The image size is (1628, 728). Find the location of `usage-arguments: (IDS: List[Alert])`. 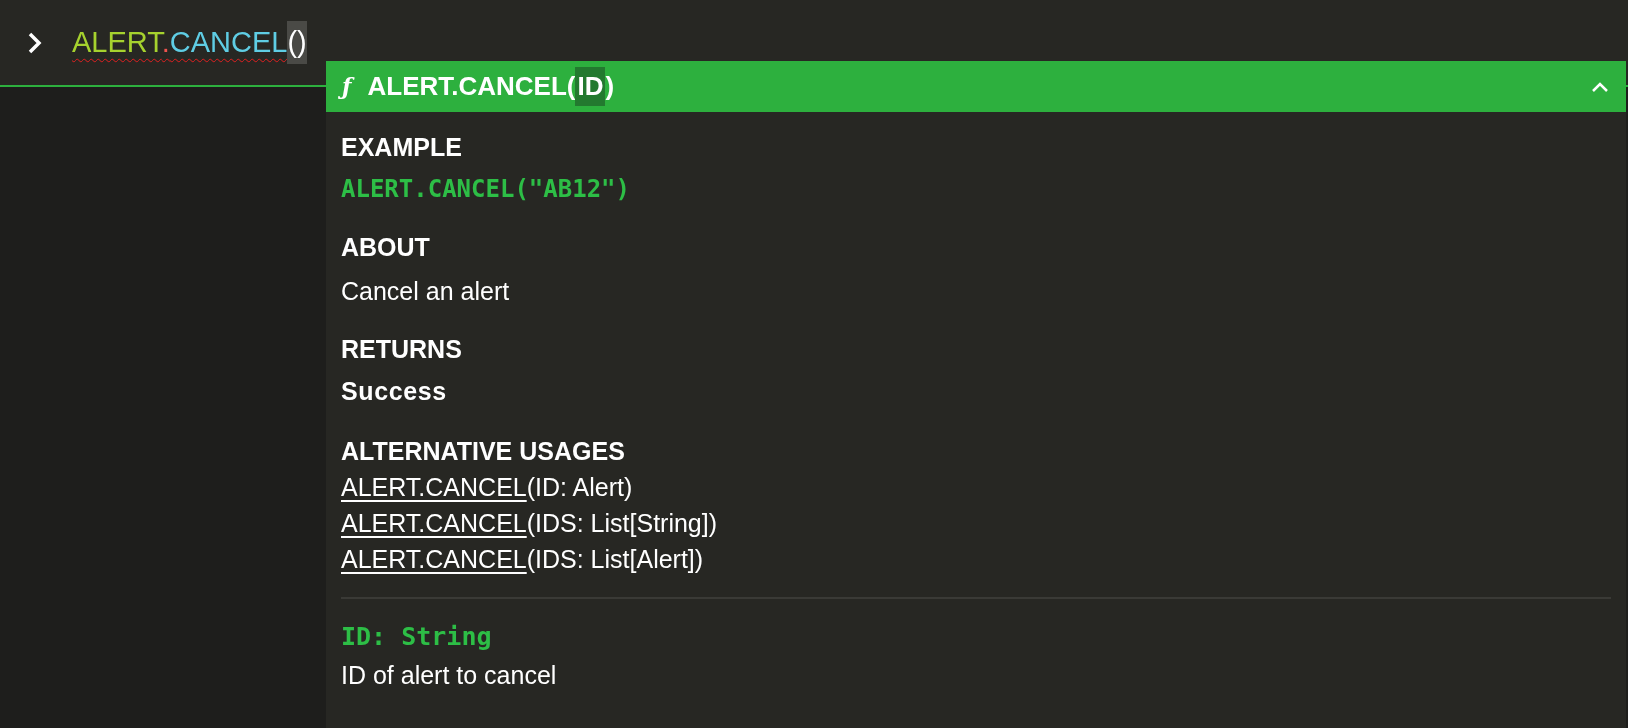

usage-arguments: (IDS: List[Alert]) is located at coordinates (615, 559).